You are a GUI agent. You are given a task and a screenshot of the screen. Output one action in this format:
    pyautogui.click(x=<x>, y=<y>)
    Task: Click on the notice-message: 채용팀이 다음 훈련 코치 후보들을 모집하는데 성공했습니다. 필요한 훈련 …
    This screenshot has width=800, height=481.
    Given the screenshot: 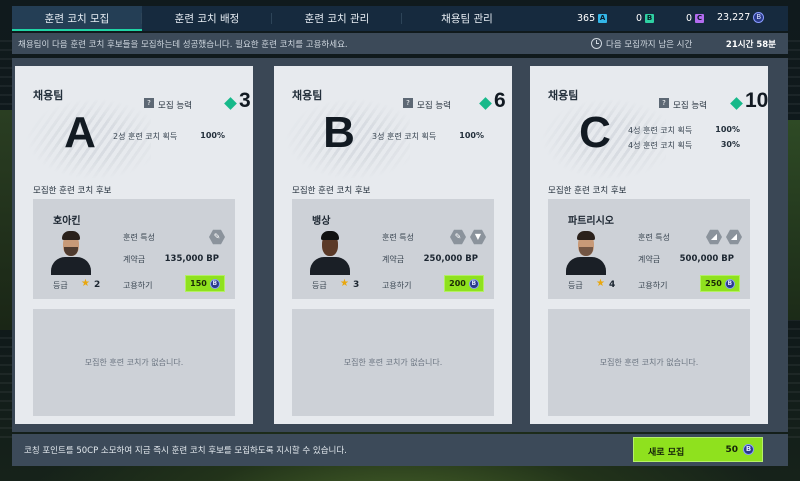 What is the action you would take?
    pyautogui.click(x=183, y=44)
    